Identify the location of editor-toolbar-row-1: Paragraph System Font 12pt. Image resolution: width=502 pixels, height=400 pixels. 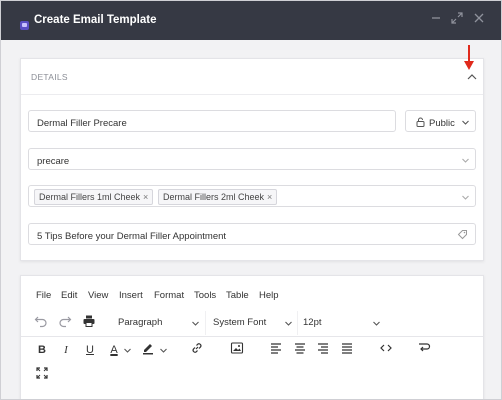
(252, 323).